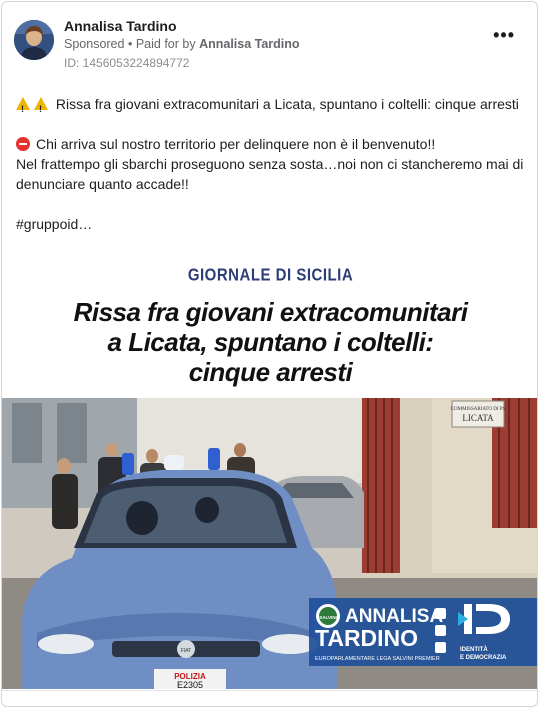 Image resolution: width=539 pixels, height=711 pixels. What do you see at coordinates (327, 617) in the screenshot?
I see `league-logo: SALVINI` at bounding box center [327, 617].